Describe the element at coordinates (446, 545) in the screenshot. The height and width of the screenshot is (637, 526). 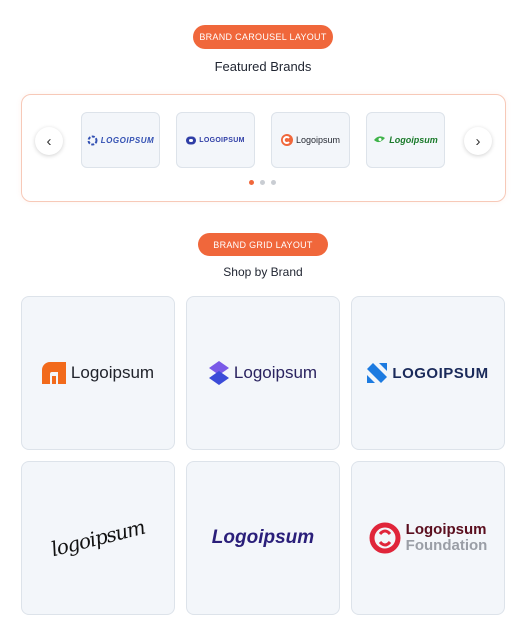
I see `brand-name-line-2: Foundation` at that location.